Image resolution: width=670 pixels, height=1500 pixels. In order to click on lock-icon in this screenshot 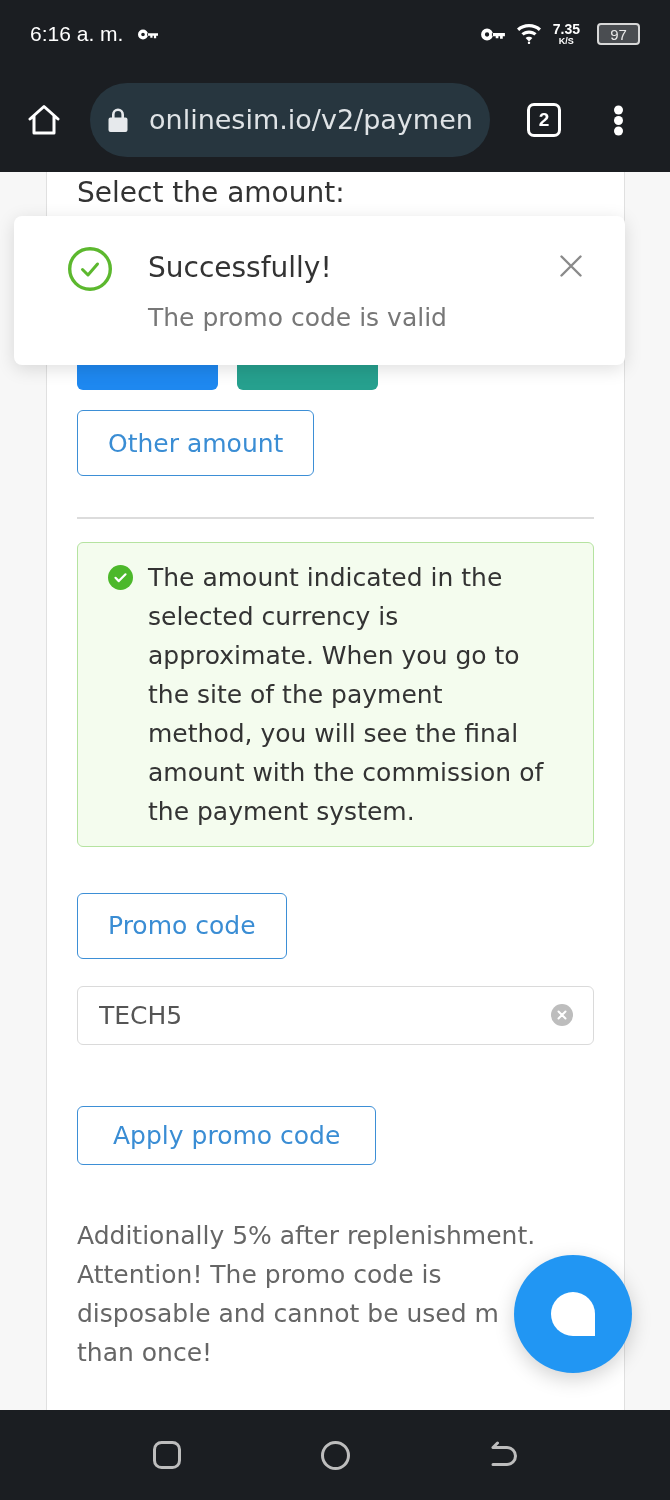, I will do `click(118, 120)`.